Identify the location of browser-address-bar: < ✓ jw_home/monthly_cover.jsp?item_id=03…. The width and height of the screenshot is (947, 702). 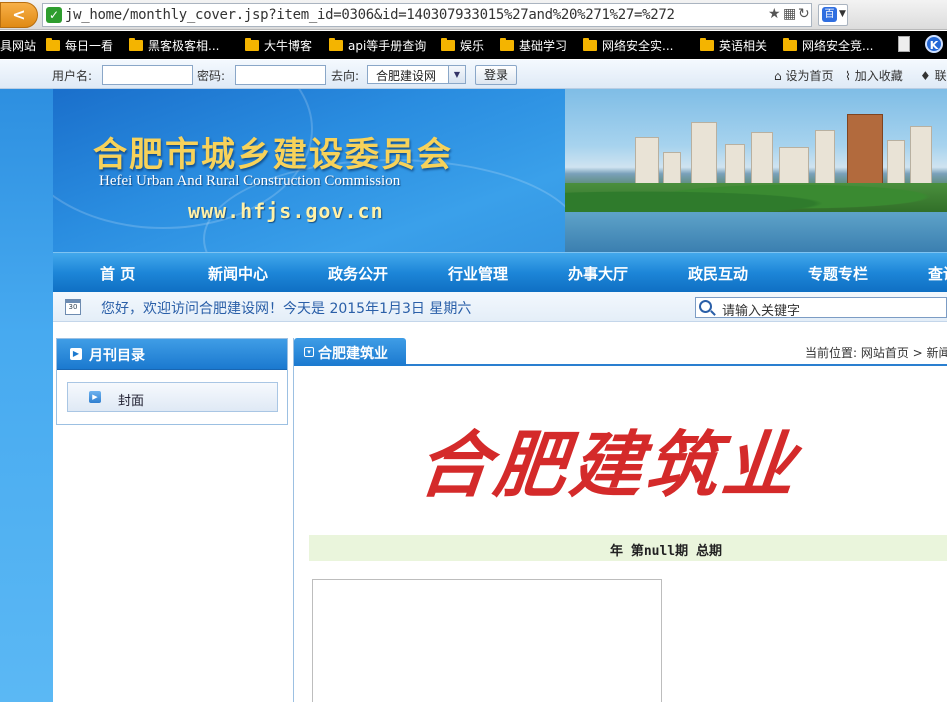
(473, 15).